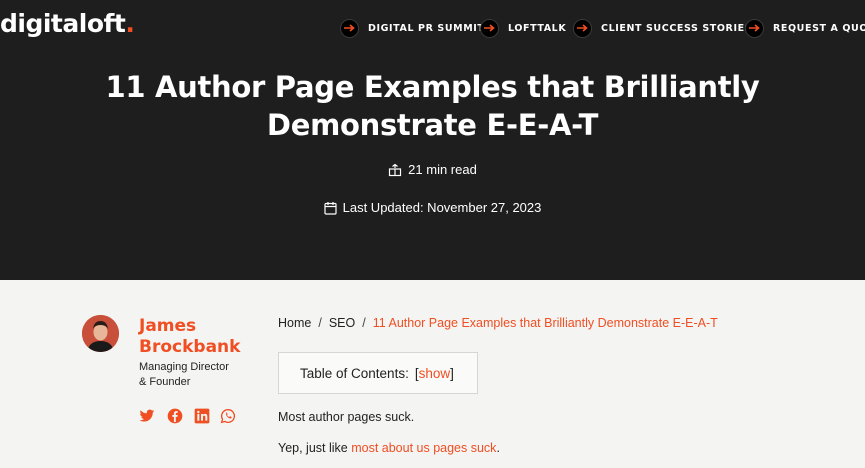  What do you see at coordinates (294, 323) in the screenshot?
I see `breadcrumb-home: Home` at bounding box center [294, 323].